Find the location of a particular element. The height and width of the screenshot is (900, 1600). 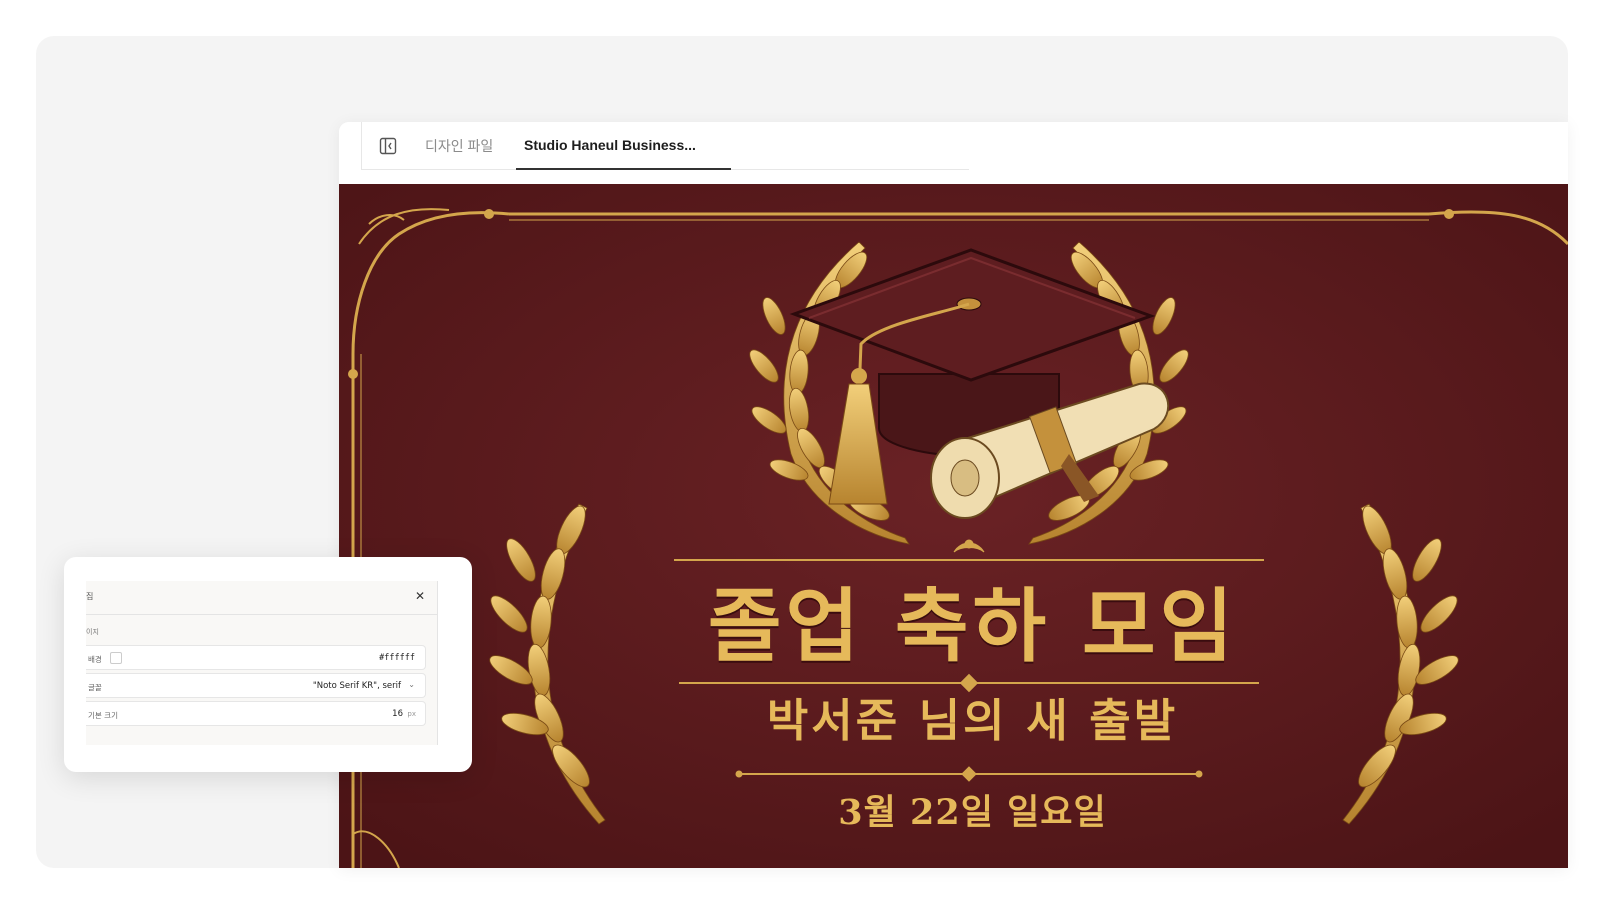

base-size-unit: px is located at coordinates (411, 714).